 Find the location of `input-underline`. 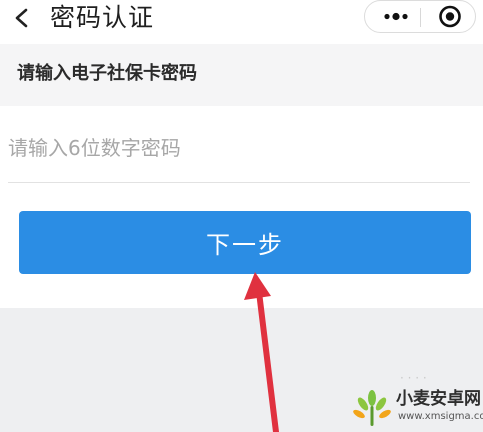

input-underline is located at coordinates (239, 182).